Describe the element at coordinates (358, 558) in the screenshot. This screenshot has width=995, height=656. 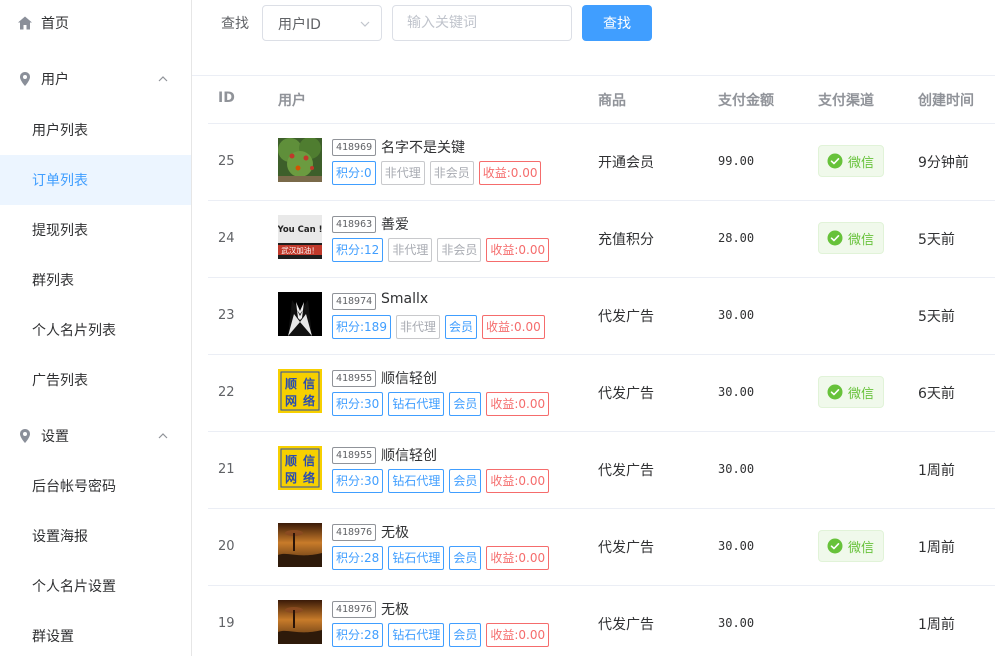
I see `user-tag: 积分:28` at that location.